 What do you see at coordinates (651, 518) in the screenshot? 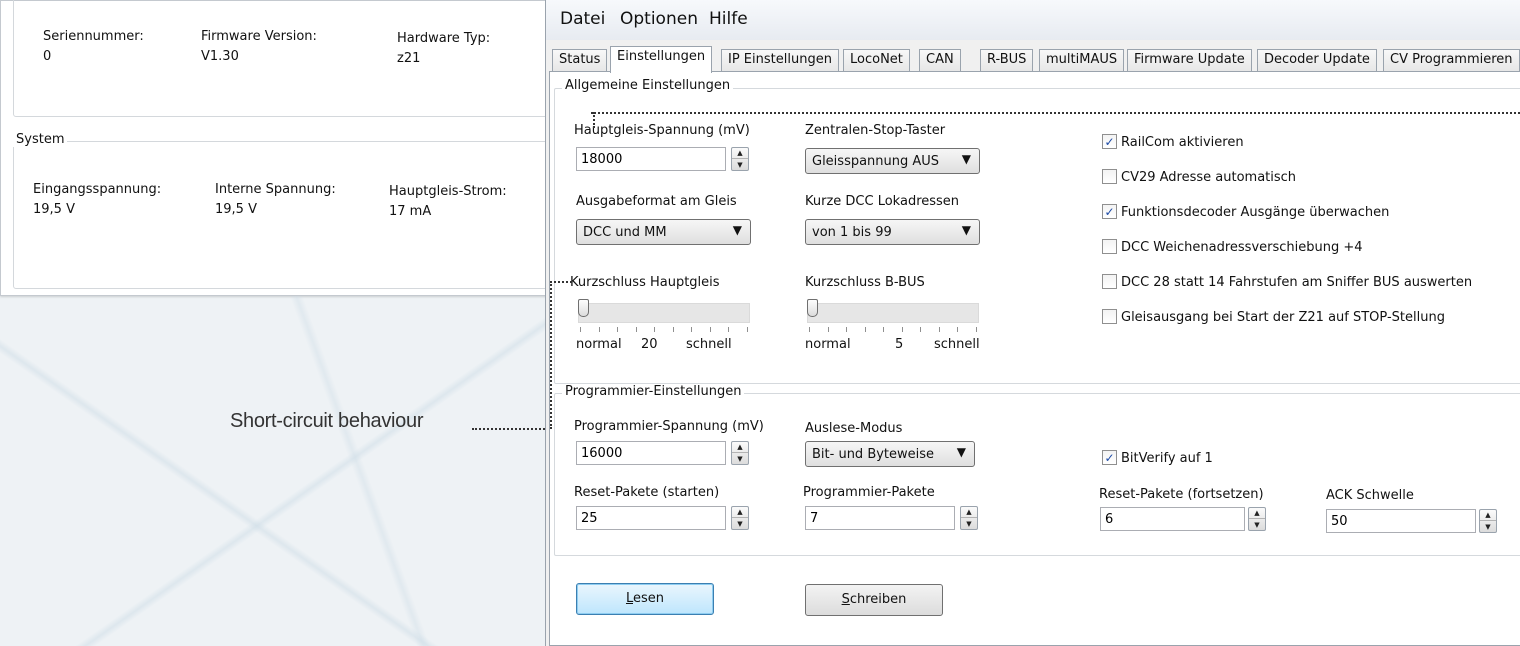
I see `reset-start-input` at bounding box center [651, 518].